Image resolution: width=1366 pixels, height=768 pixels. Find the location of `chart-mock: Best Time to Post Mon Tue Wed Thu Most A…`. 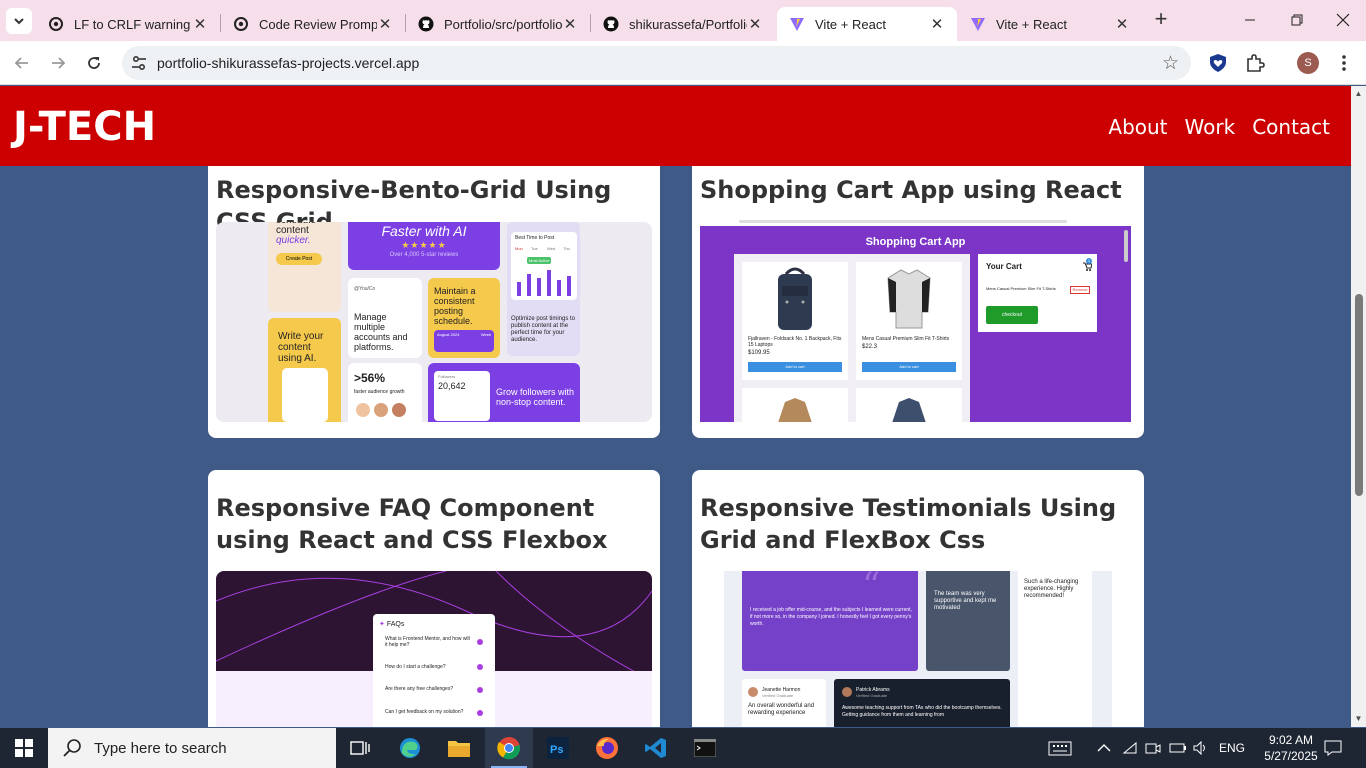

chart-mock: Best Time to Post Mon Tue Wed Thu Most A… is located at coordinates (544, 266).